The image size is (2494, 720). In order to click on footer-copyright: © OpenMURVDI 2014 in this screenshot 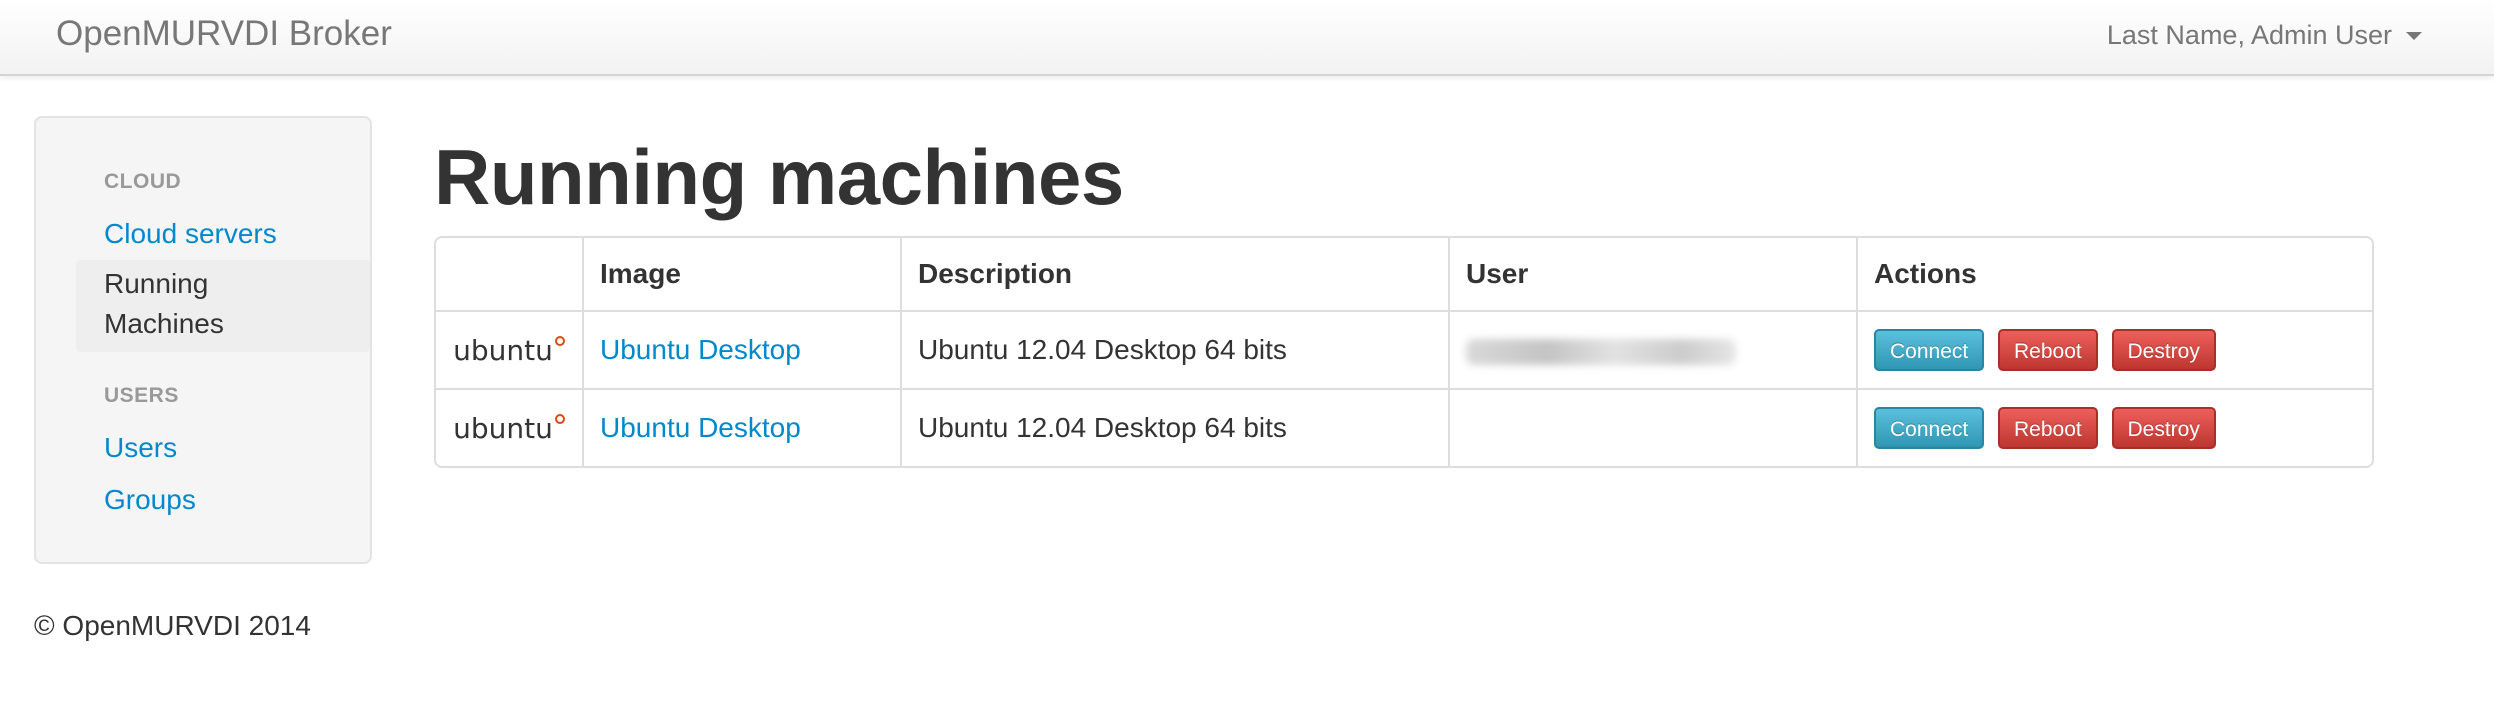, I will do `click(172, 625)`.